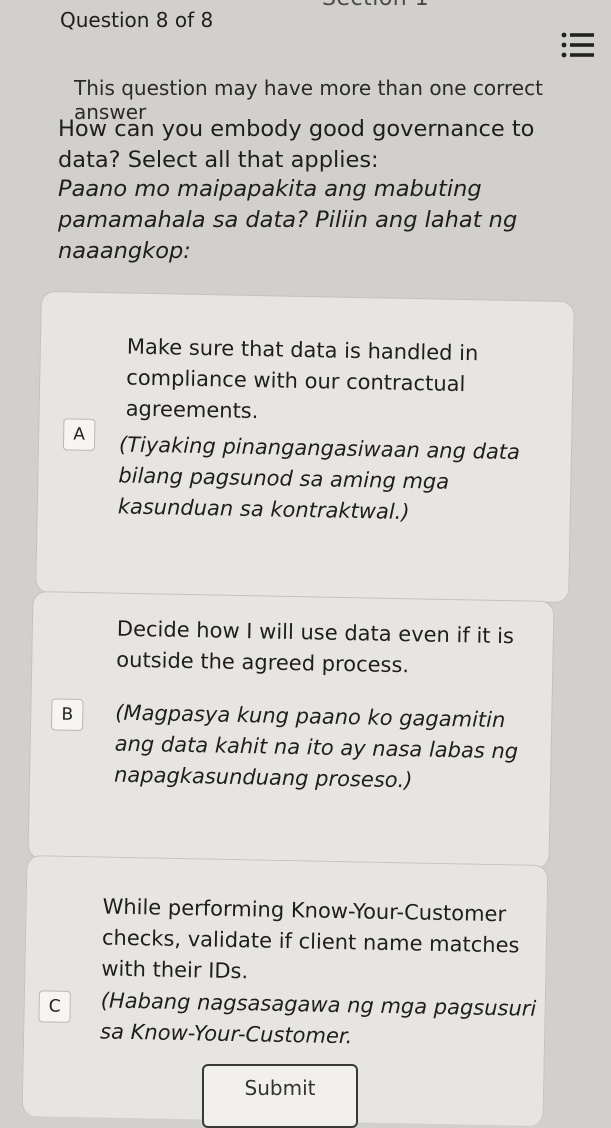  What do you see at coordinates (79, 434) in the screenshot?
I see `option-a-letter: A` at bounding box center [79, 434].